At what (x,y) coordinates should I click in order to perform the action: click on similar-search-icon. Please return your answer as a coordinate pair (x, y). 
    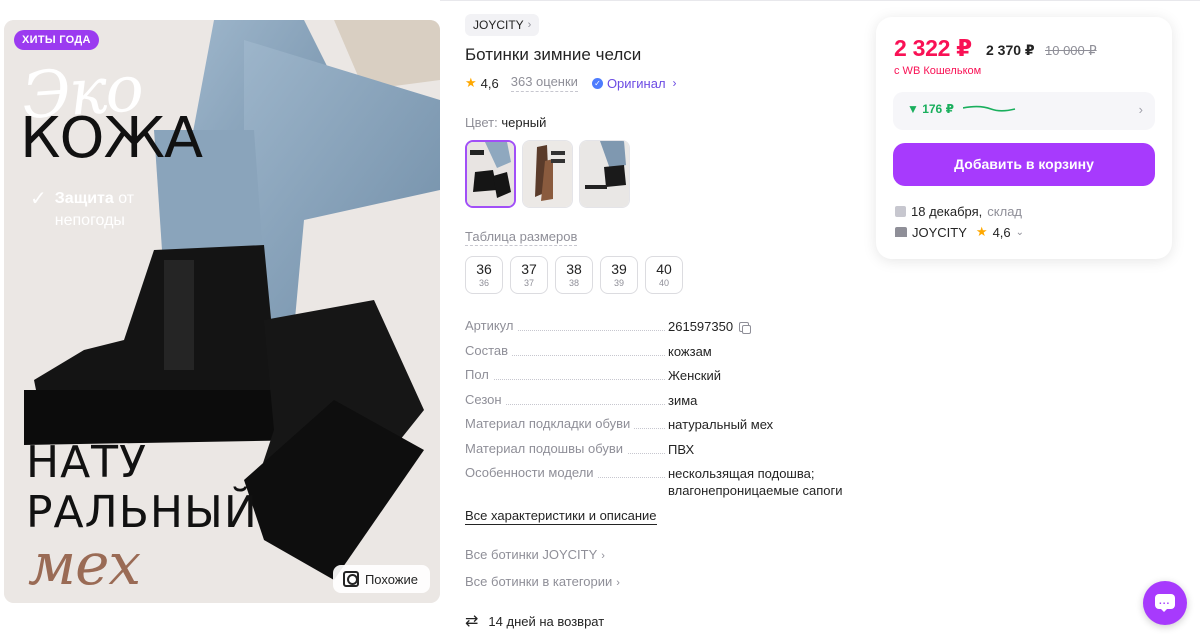
    Looking at the image, I should click on (350, 579).